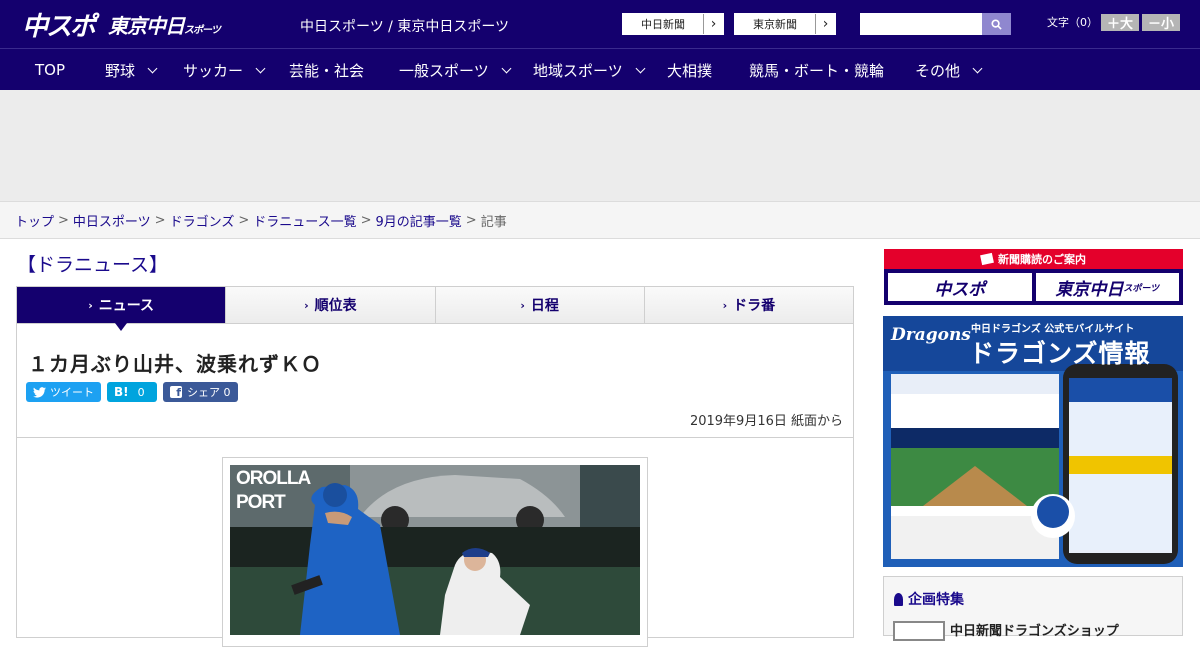 The image size is (1200, 647). I want to click on hatena-bookmark-button: B! 0, so click(132, 392).